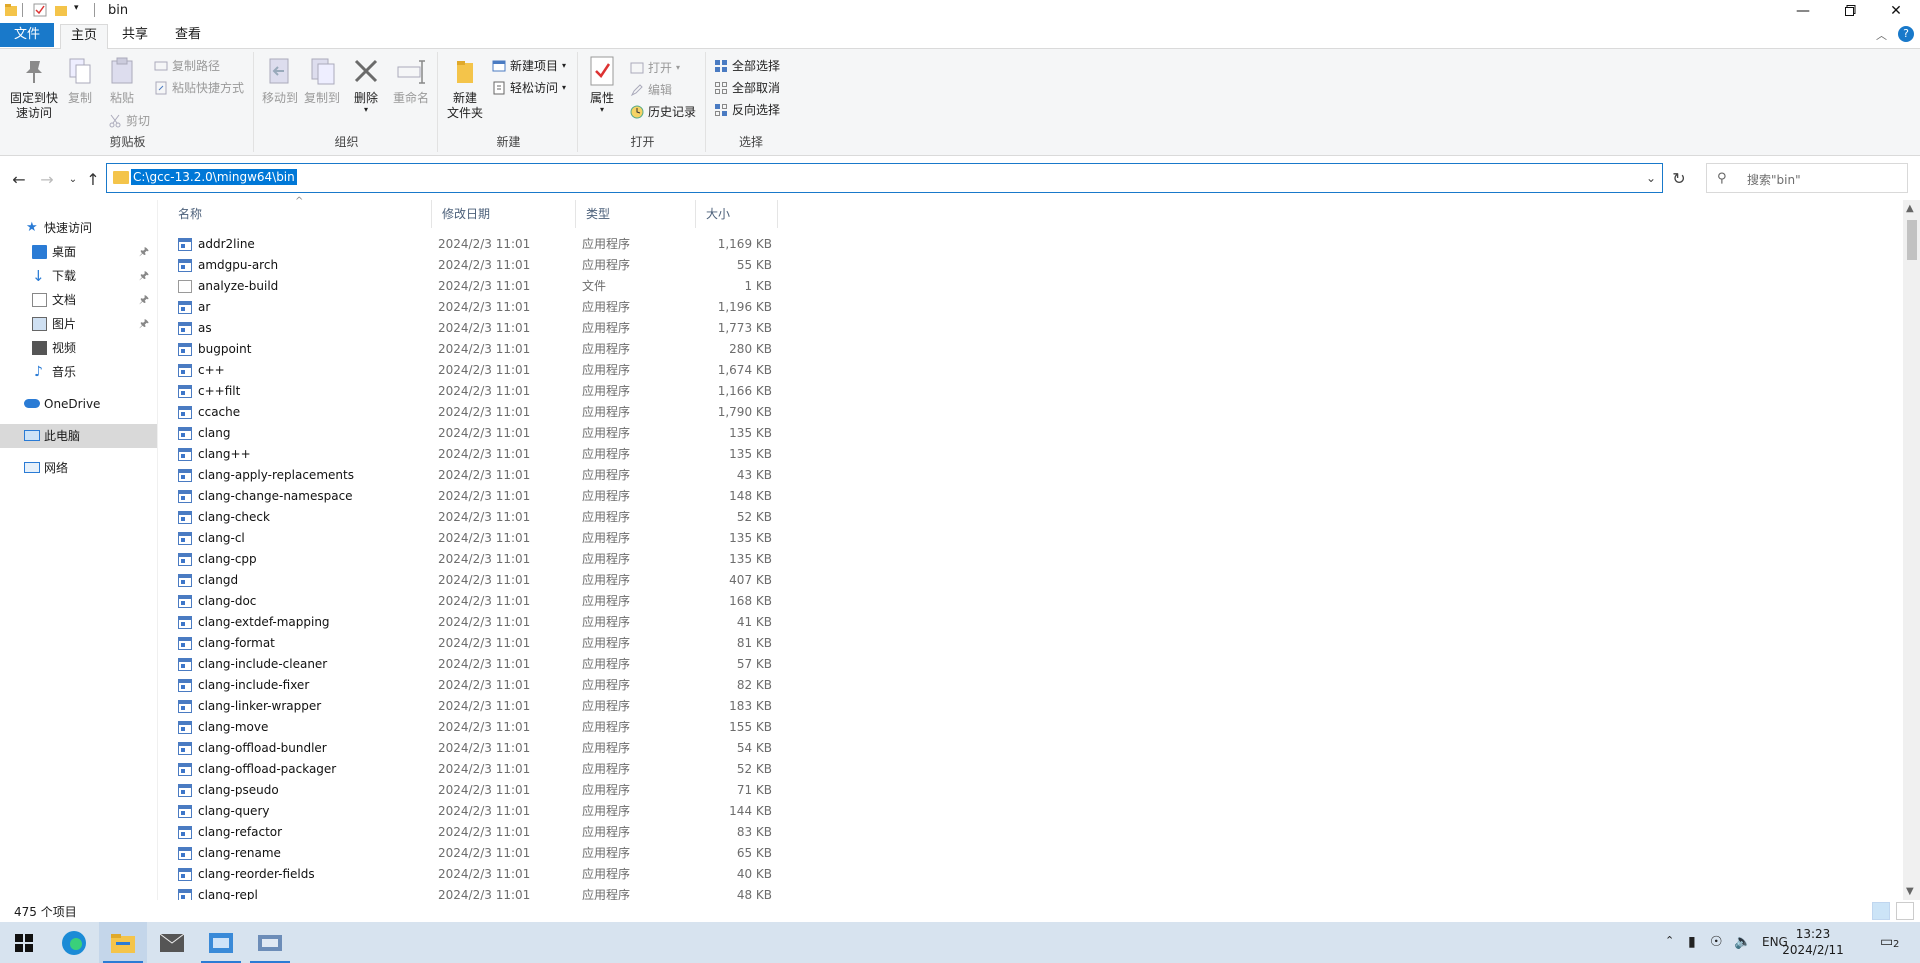 The image size is (1920, 963). What do you see at coordinates (1912, 240) in the screenshot?
I see `scrollbar-thumb` at bounding box center [1912, 240].